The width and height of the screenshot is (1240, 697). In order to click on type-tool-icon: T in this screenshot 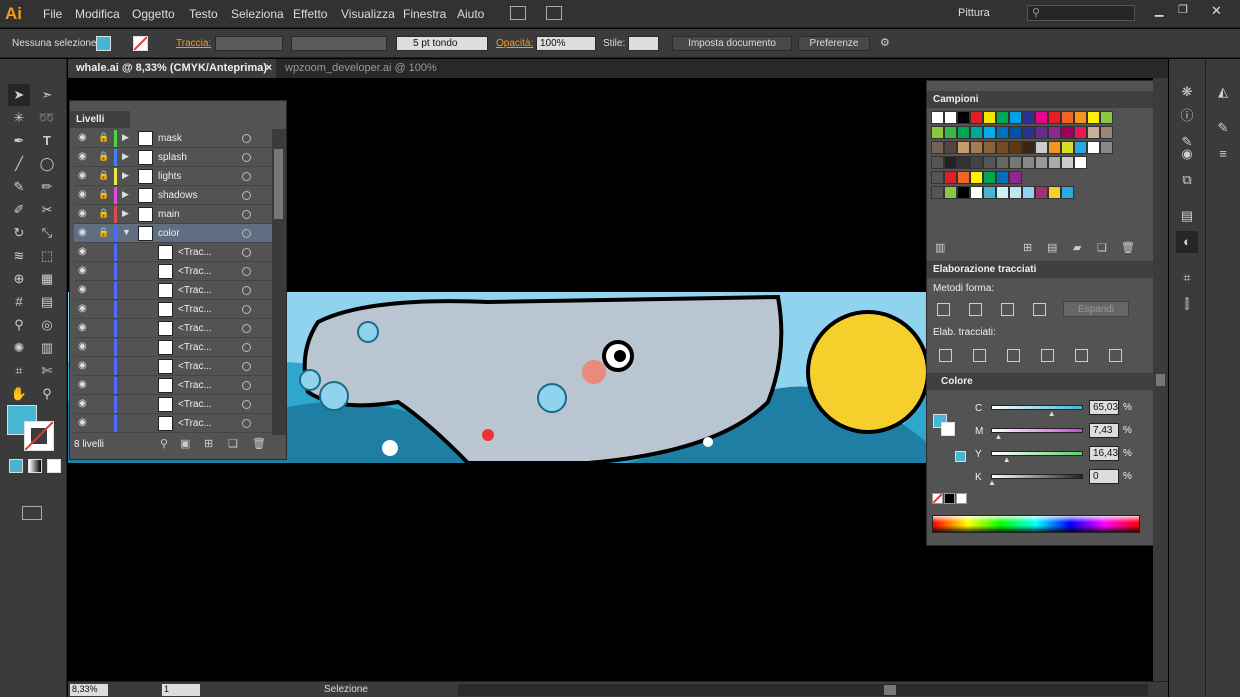, I will do `click(47, 141)`.